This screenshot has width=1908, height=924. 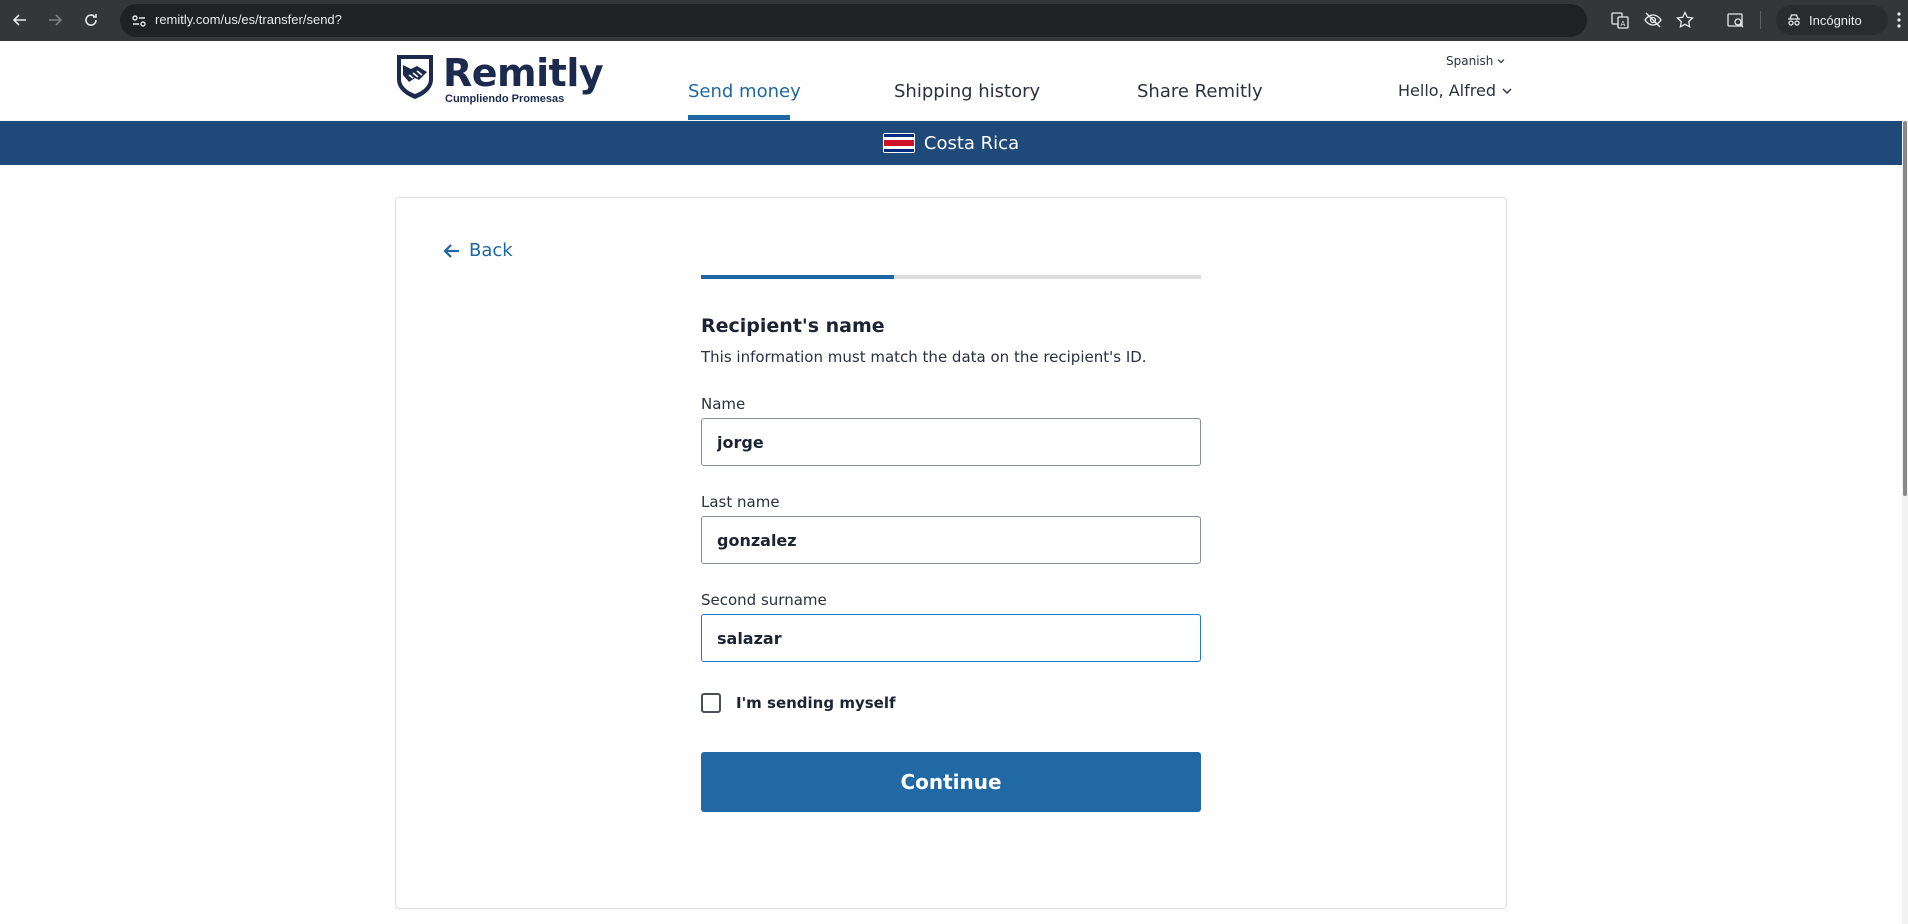 I want to click on back-label: Back, so click(x=491, y=250).